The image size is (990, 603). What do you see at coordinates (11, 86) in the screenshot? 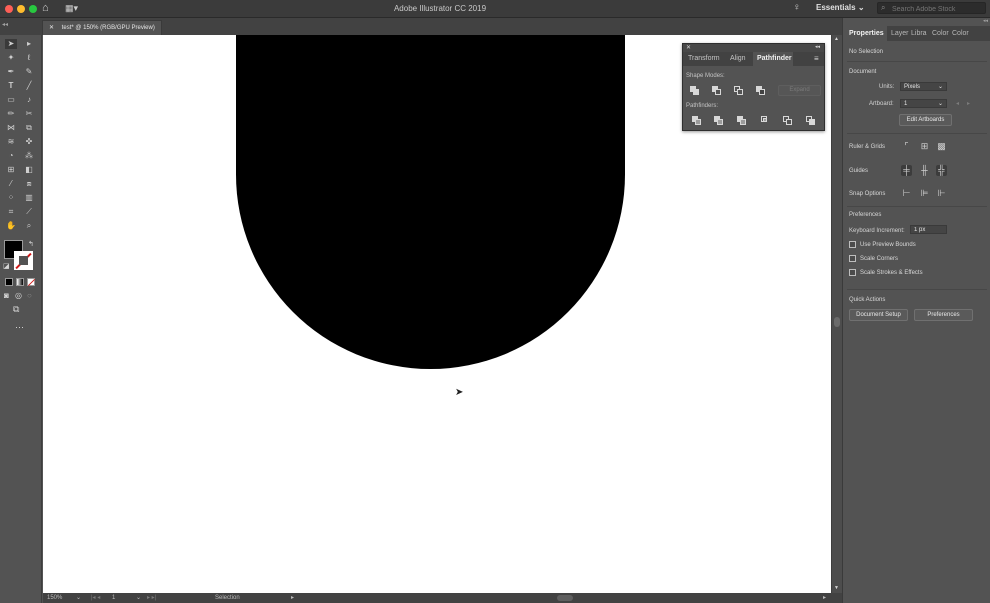
I see `type-tool-icon: T` at bounding box center [11, 86].